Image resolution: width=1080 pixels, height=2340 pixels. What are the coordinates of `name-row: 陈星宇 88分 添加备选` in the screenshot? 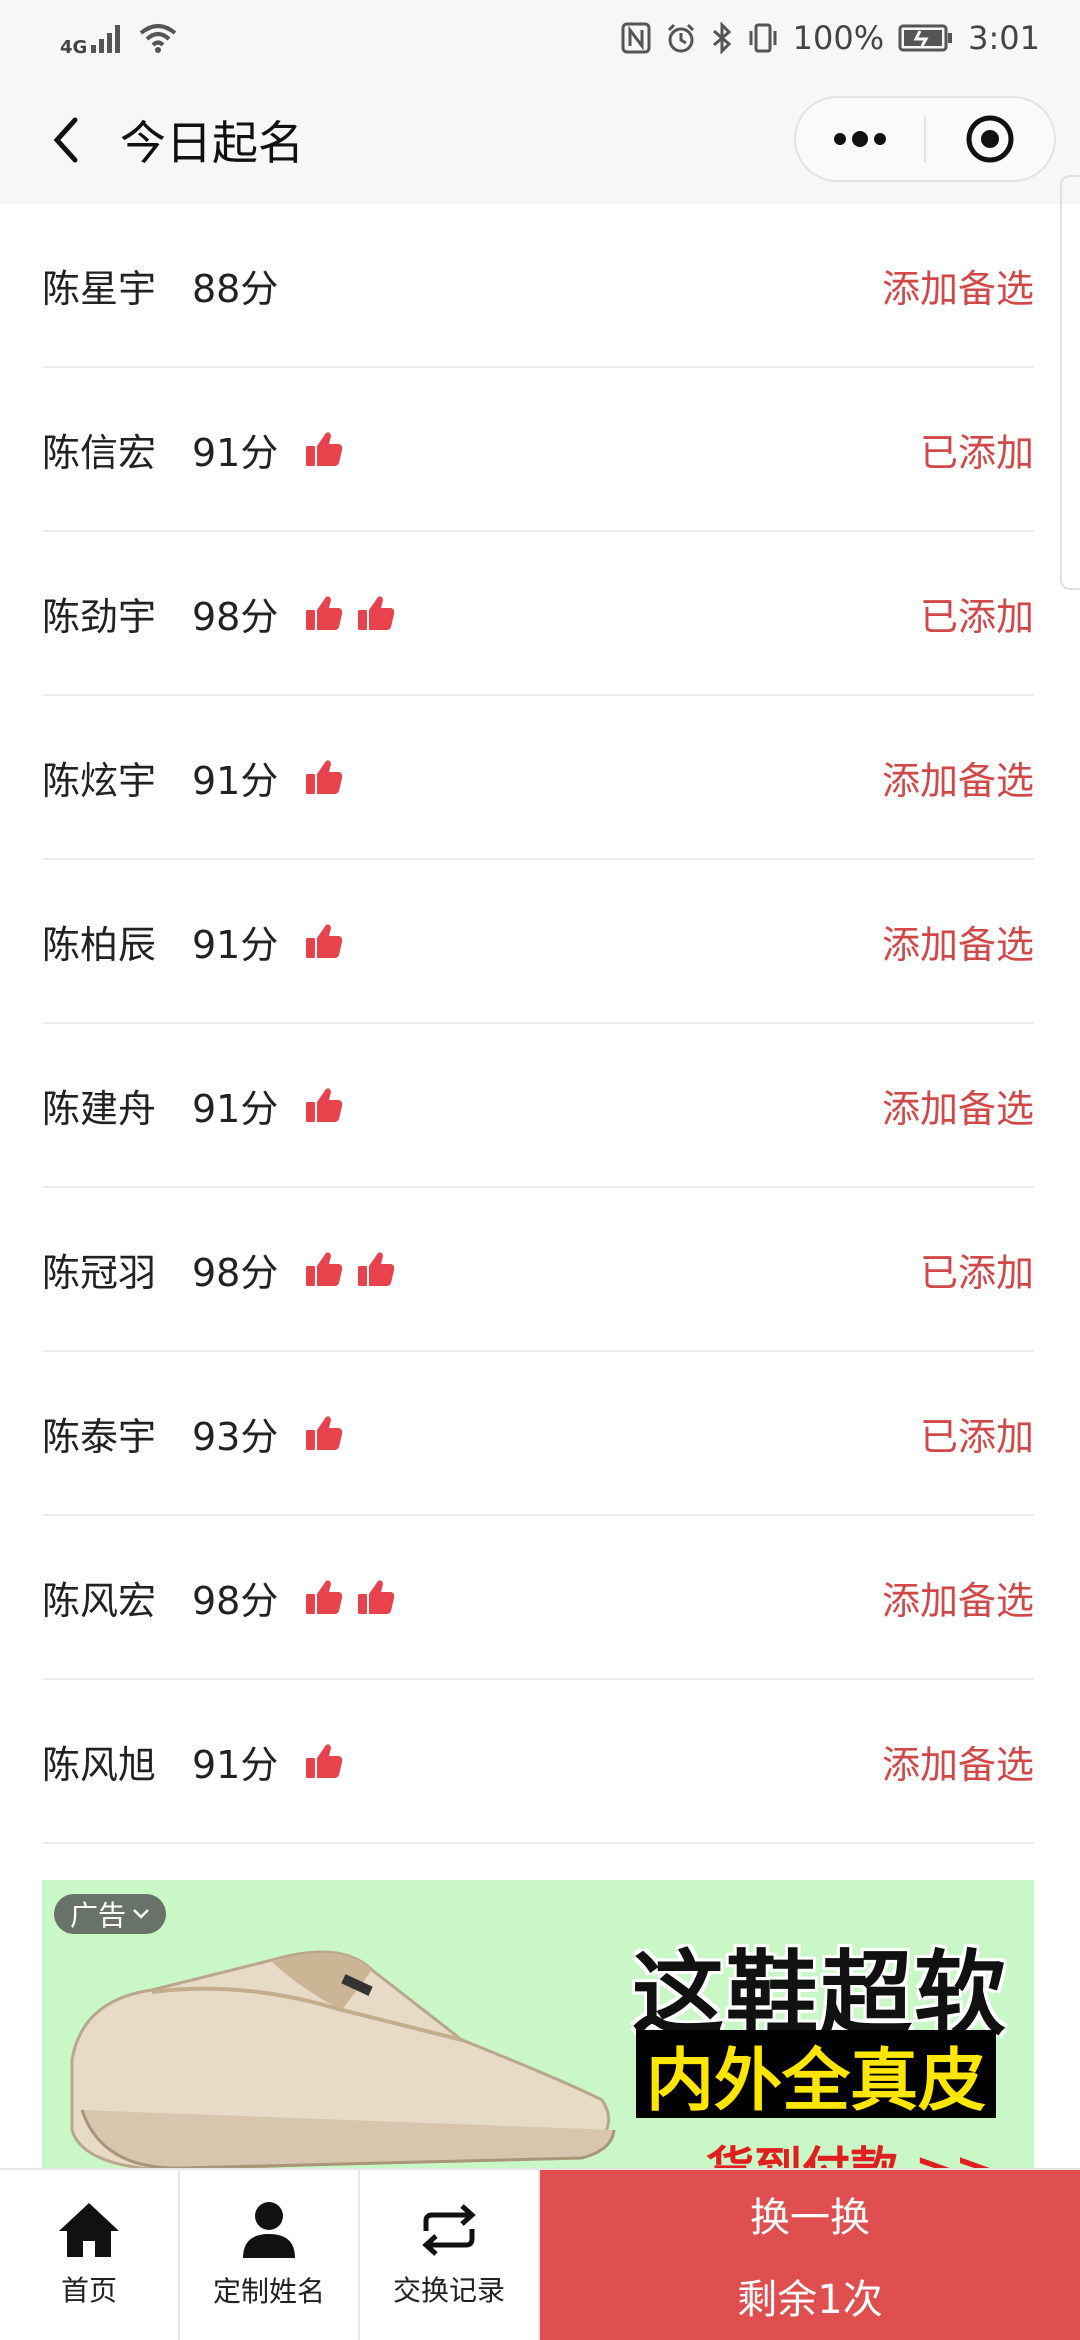 It's located at (538, 286).